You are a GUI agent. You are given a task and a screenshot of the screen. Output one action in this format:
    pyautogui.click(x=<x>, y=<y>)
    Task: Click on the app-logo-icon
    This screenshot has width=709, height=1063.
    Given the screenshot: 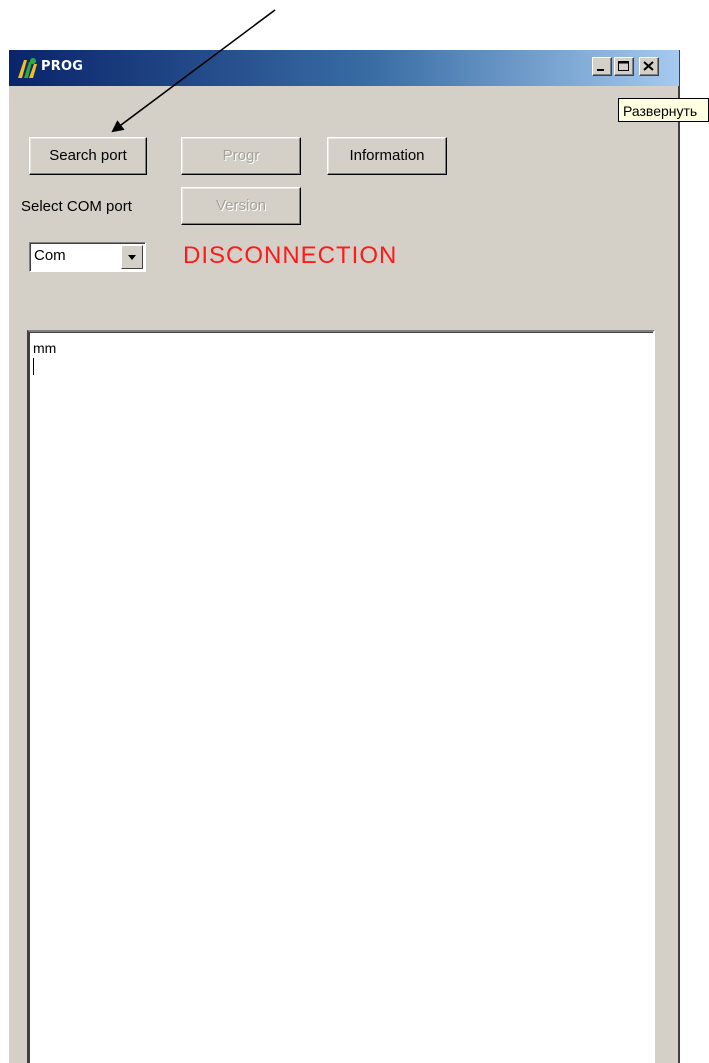 What is the action you would take?
    pyautogui.click(x=28, y=68)
    